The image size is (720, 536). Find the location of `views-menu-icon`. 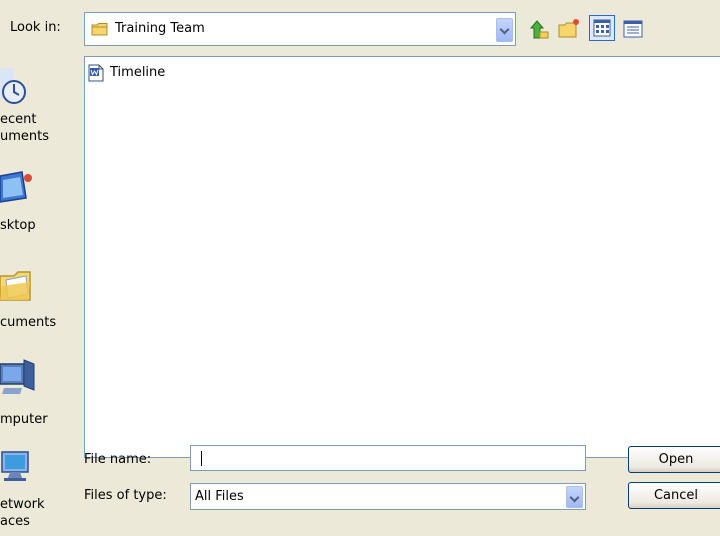

views-menu-icon is located at coordinates (602, 28).